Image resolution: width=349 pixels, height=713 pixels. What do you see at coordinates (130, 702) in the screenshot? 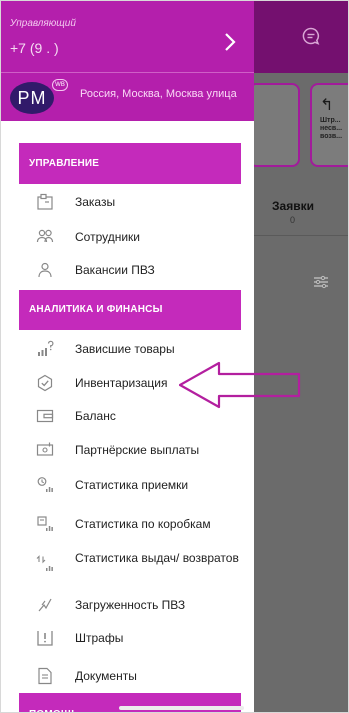
I see `section-help: ПОМОЩЬ` at bounding box center [130, 702].